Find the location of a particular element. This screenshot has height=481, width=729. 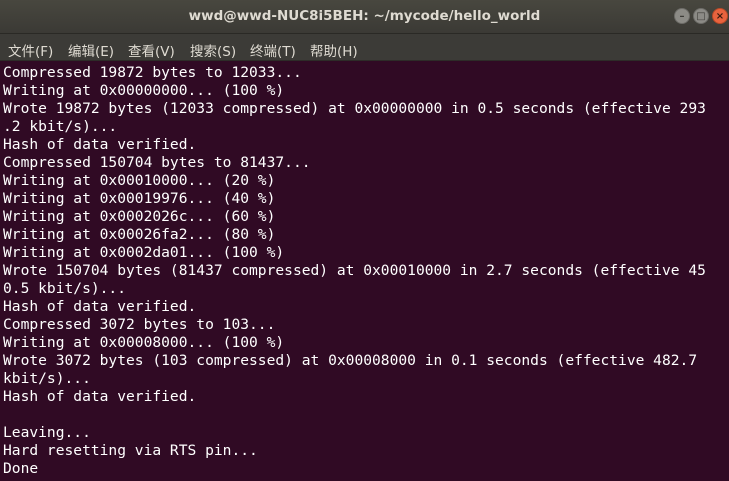

terminal-line: Writing at 0x0002026c... (60 %) is located at coordinates (139, 216).